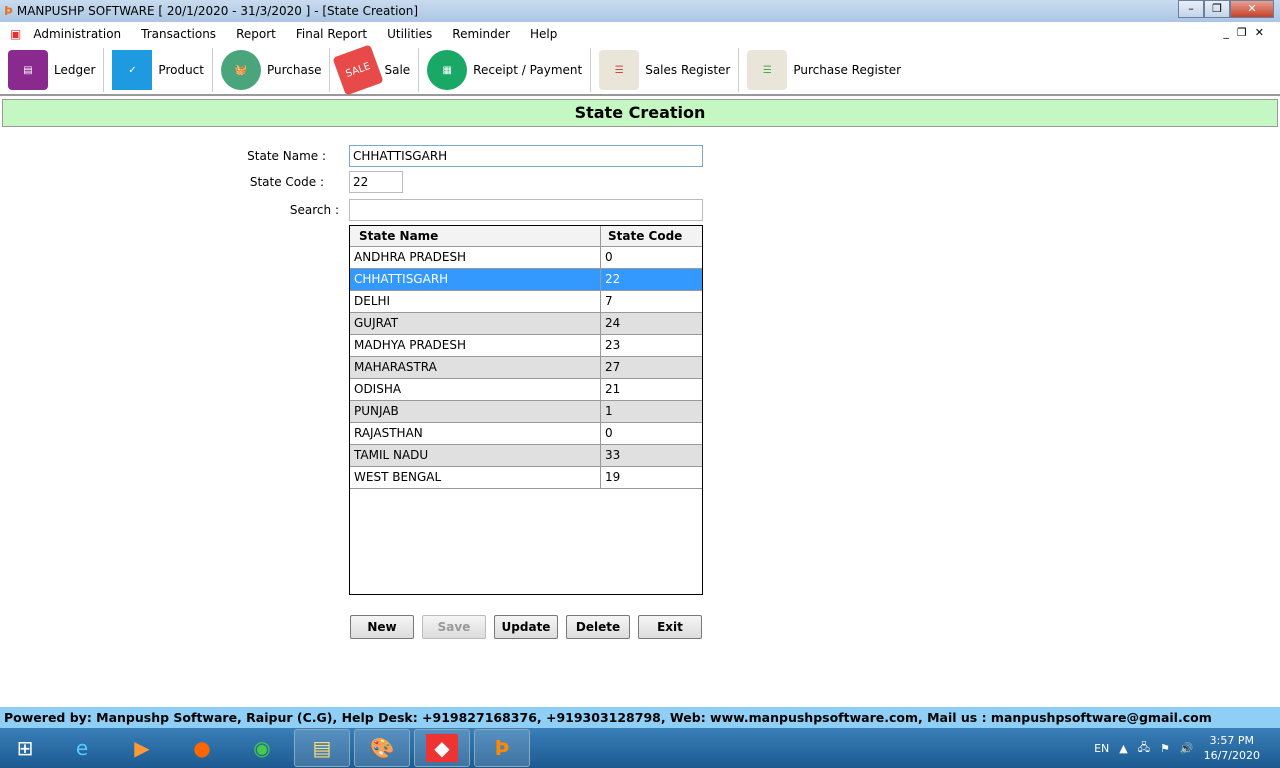 This screenshot has height=768, width=1280. I want to click on volume-icon: 🔊, so click(1187, 748).